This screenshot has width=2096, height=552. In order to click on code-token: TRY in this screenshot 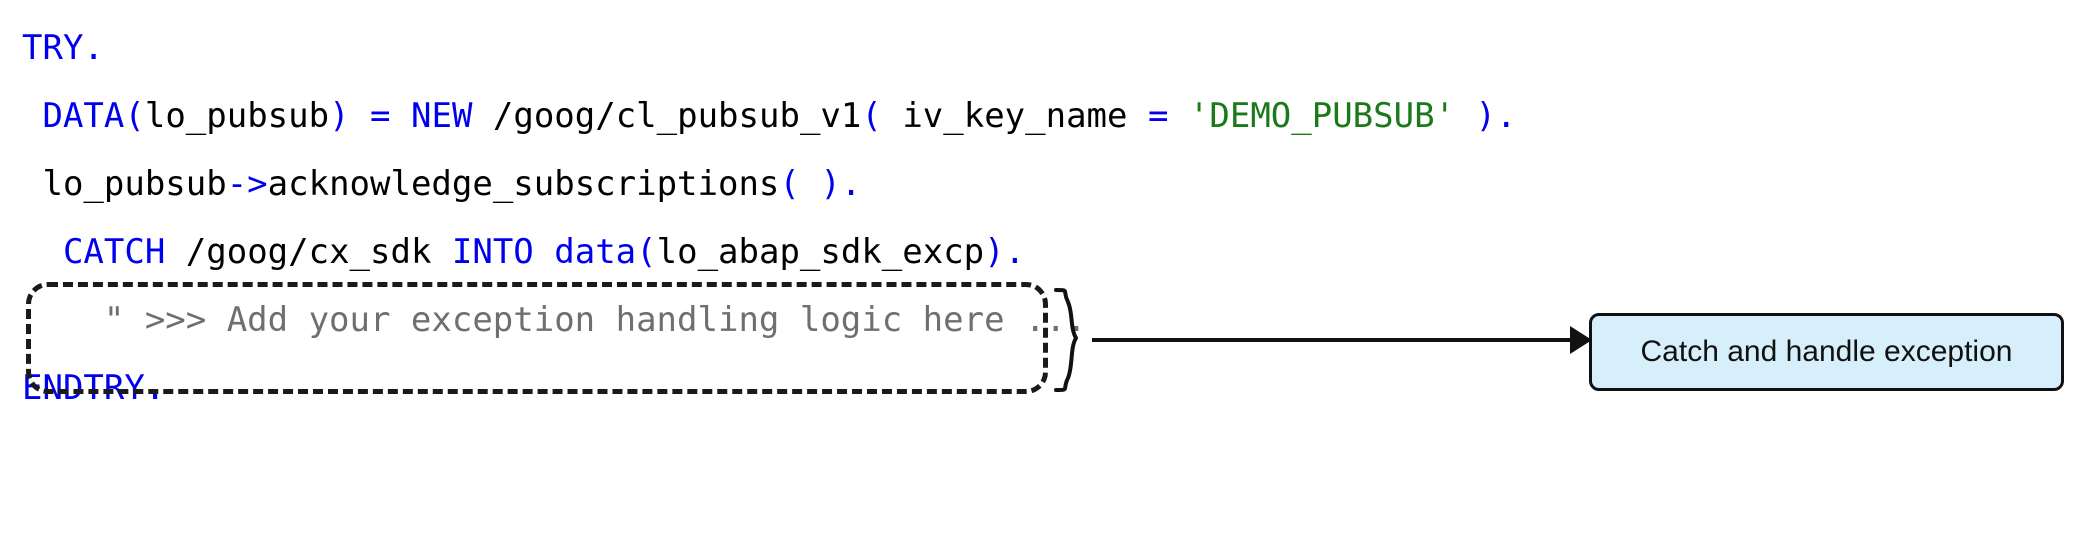, I will do `click(53, 48)`.